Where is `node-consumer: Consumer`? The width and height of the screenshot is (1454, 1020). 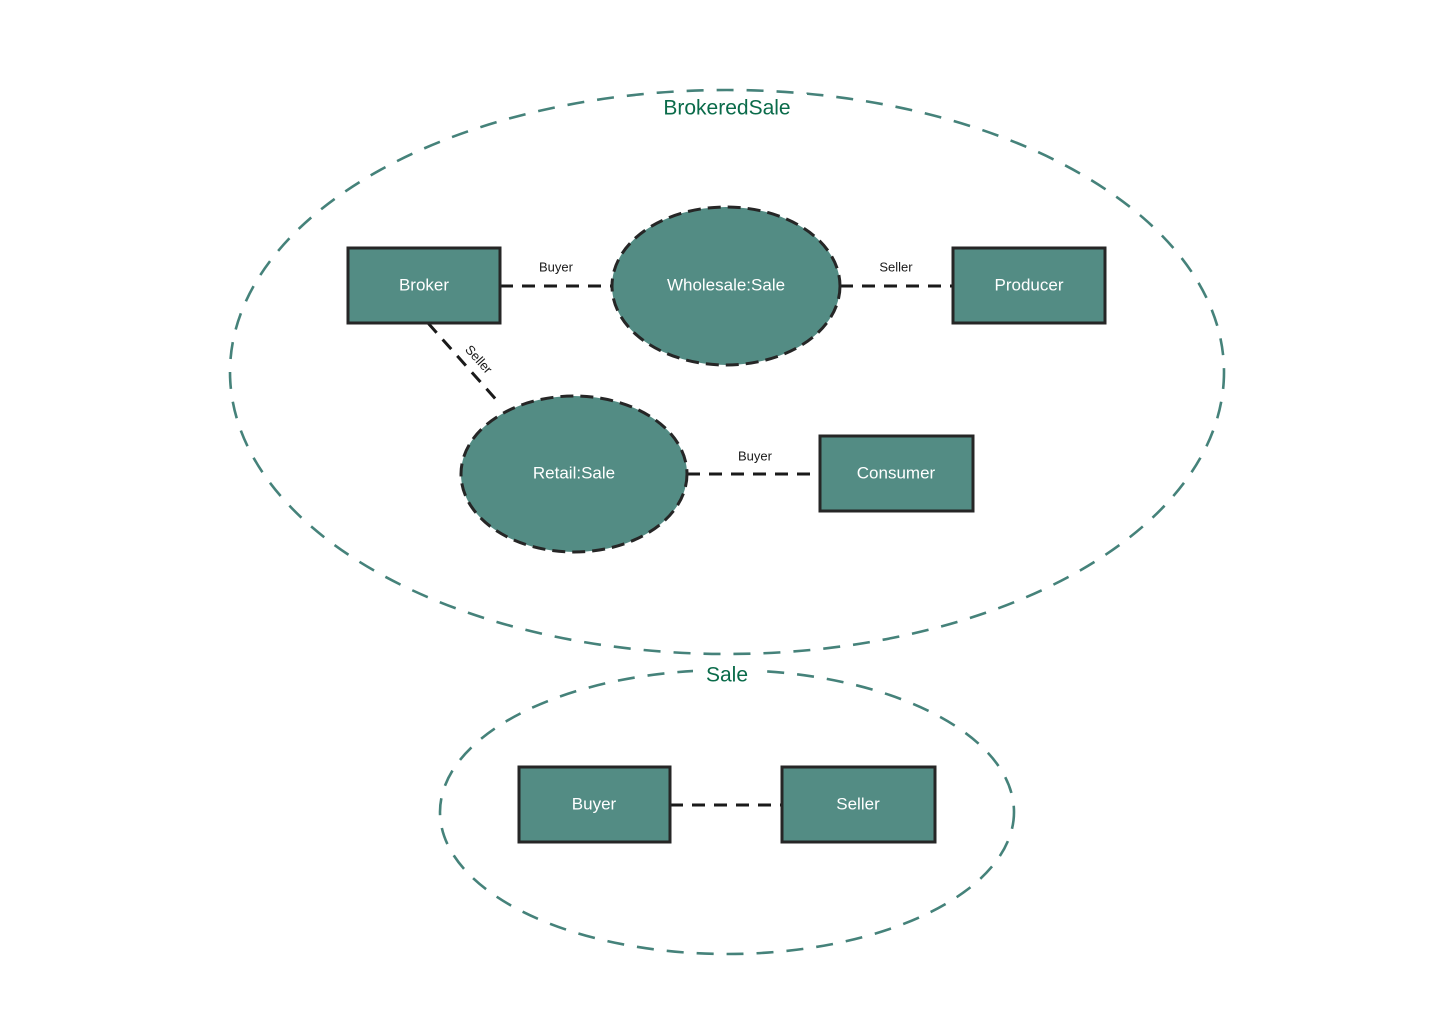
node-consumer: Consumer is located at coordinates (896, 473).